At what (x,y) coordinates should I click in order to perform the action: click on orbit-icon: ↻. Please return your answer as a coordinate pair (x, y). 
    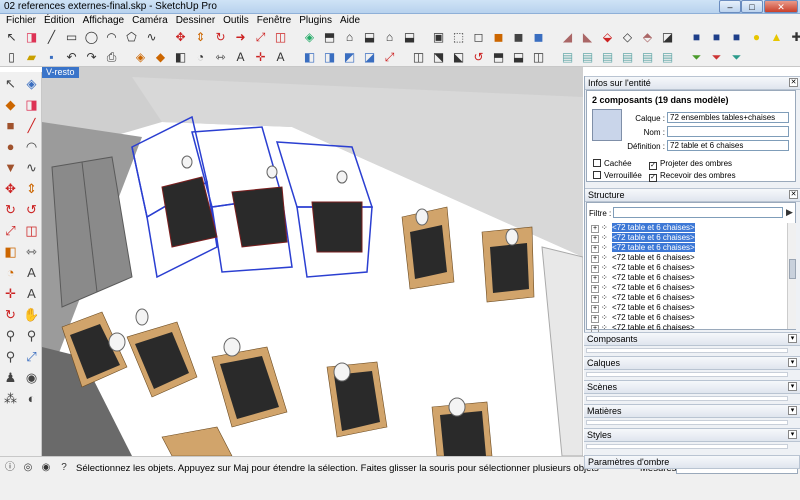
    Looking at the image, I should click on (10, 314).